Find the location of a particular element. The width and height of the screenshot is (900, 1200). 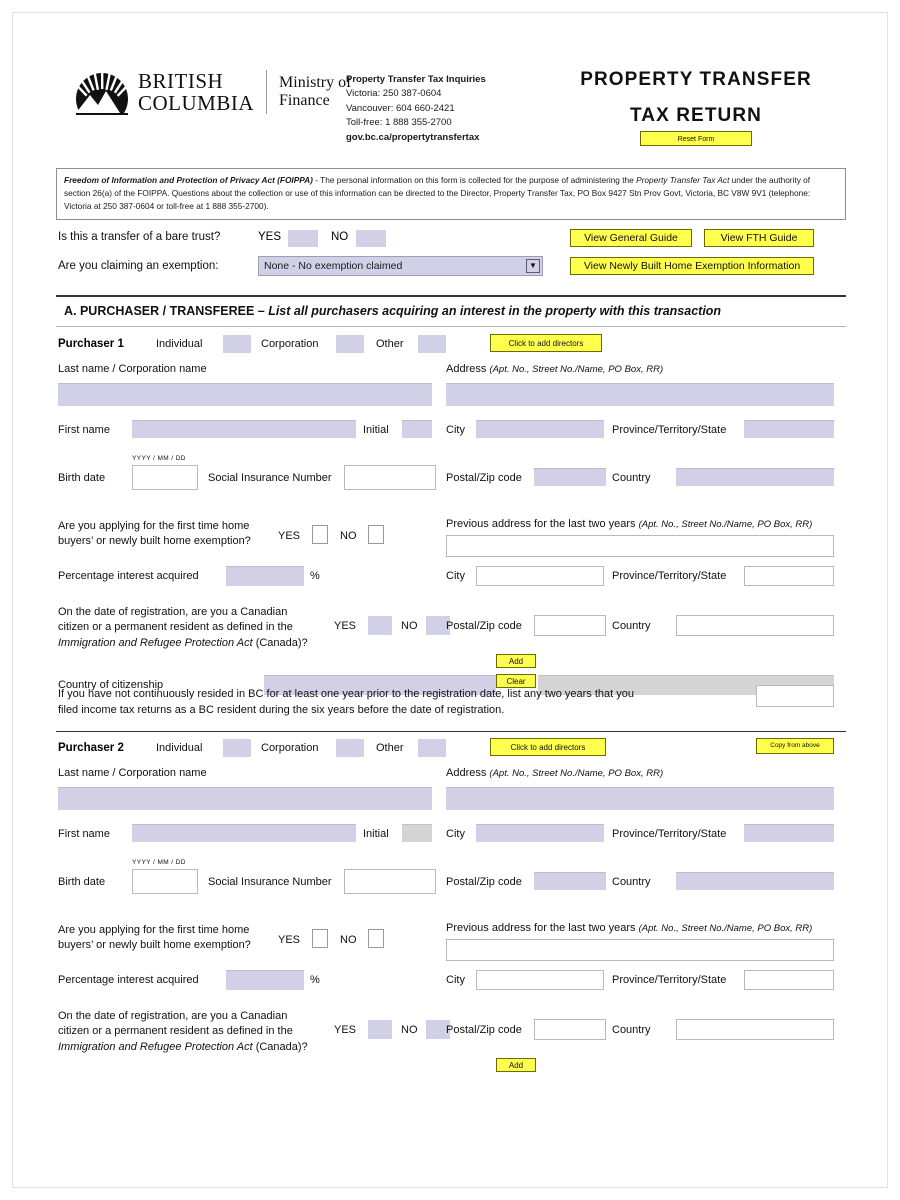

purchaser-1-prev-province-input is located at coordinates (789, 575).